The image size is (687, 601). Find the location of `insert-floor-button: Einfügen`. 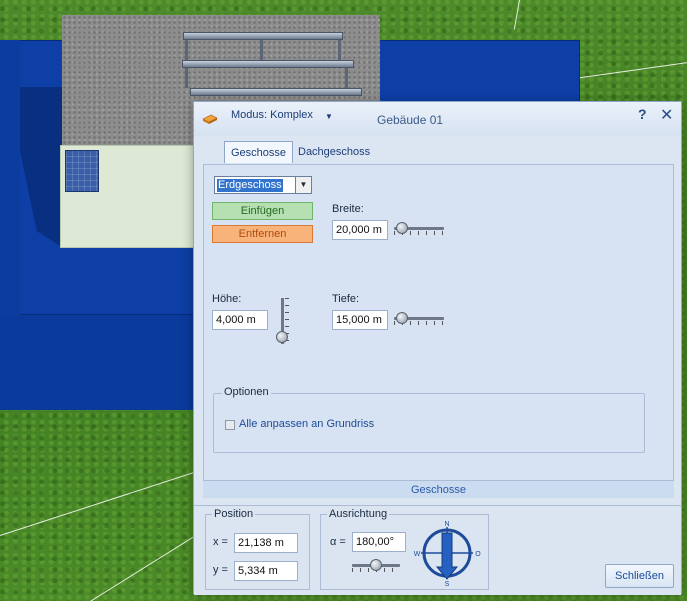

insert-floor-button: Einfügen is located at coordinates (262, 211).